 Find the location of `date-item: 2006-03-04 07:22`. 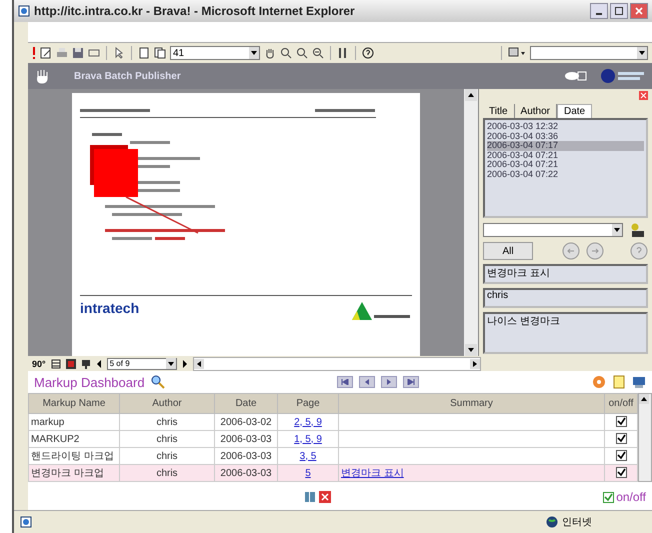

date-item: 2006-03-04 07:22 is located at coordinates (565, 174).